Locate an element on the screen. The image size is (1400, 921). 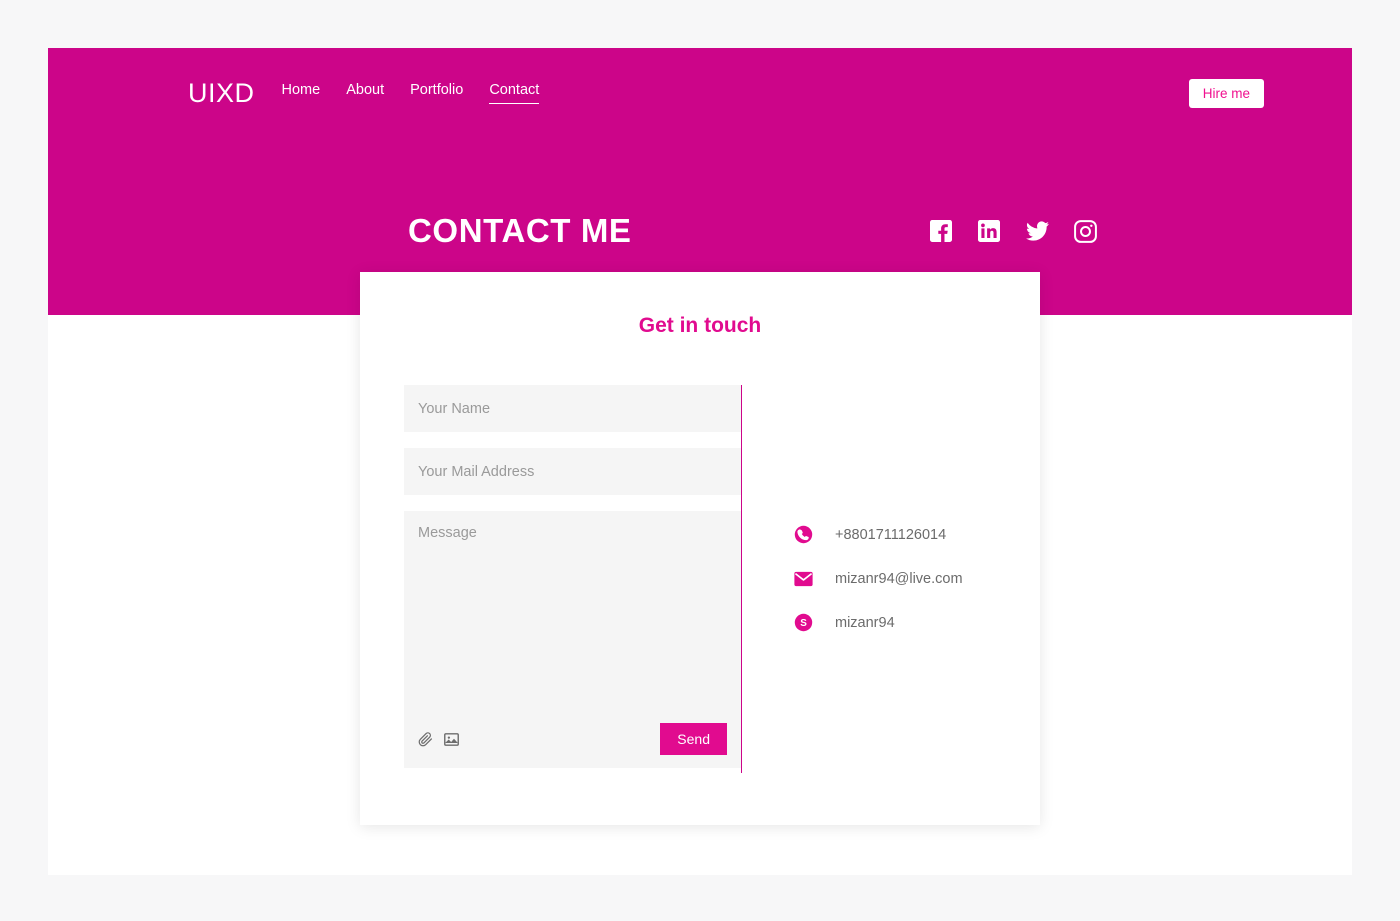
nav-link-home: Home is located at coordinates (301, 92).